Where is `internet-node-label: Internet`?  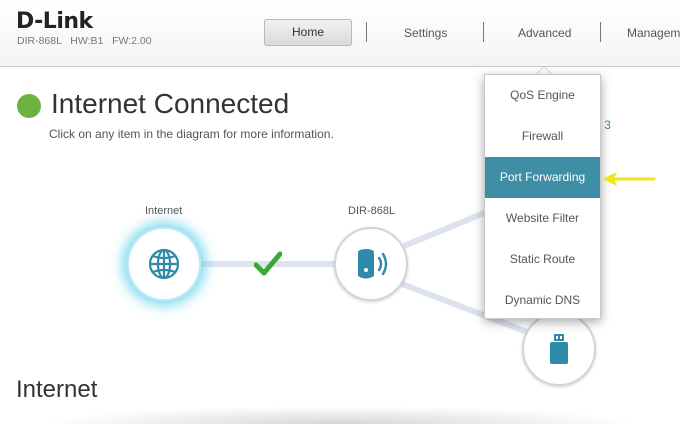 internet-node-label: Internet is located at coordinates (164, 211).